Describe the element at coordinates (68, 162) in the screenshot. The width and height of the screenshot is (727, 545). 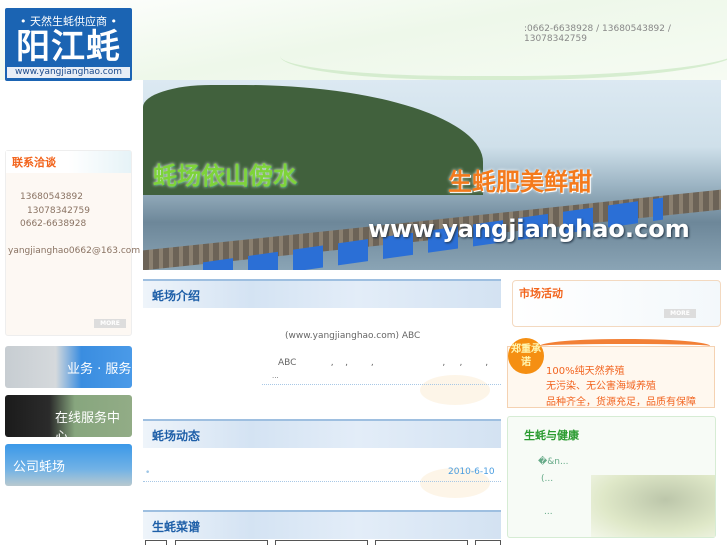
I see `contact-title: 联系洽谈` at that location.